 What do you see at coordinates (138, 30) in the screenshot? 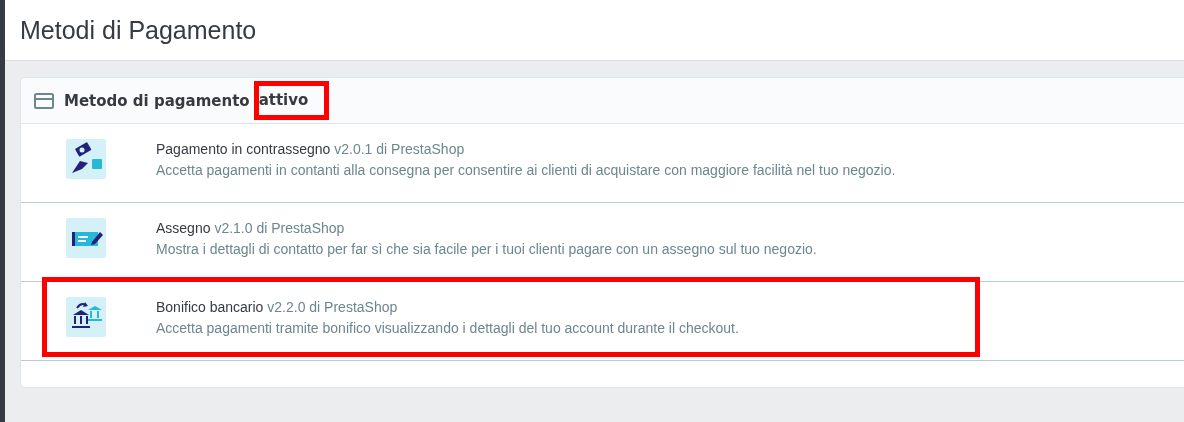
I see `page-title: Metodi di Pagamento` at bounding box center [138, 30].